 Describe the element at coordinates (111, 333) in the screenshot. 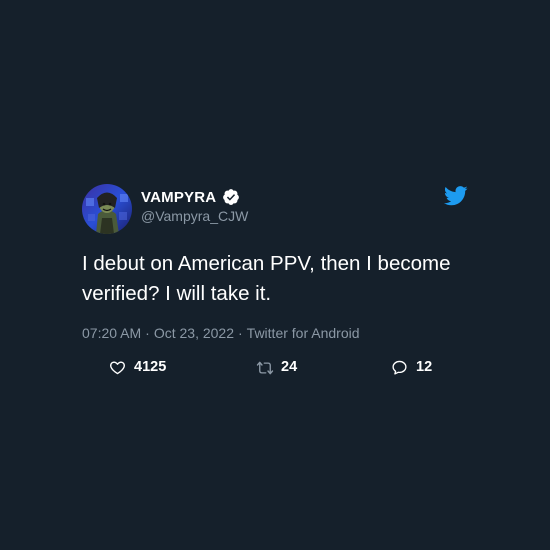

I see `tweet-time: 07:20 AM` at that location.